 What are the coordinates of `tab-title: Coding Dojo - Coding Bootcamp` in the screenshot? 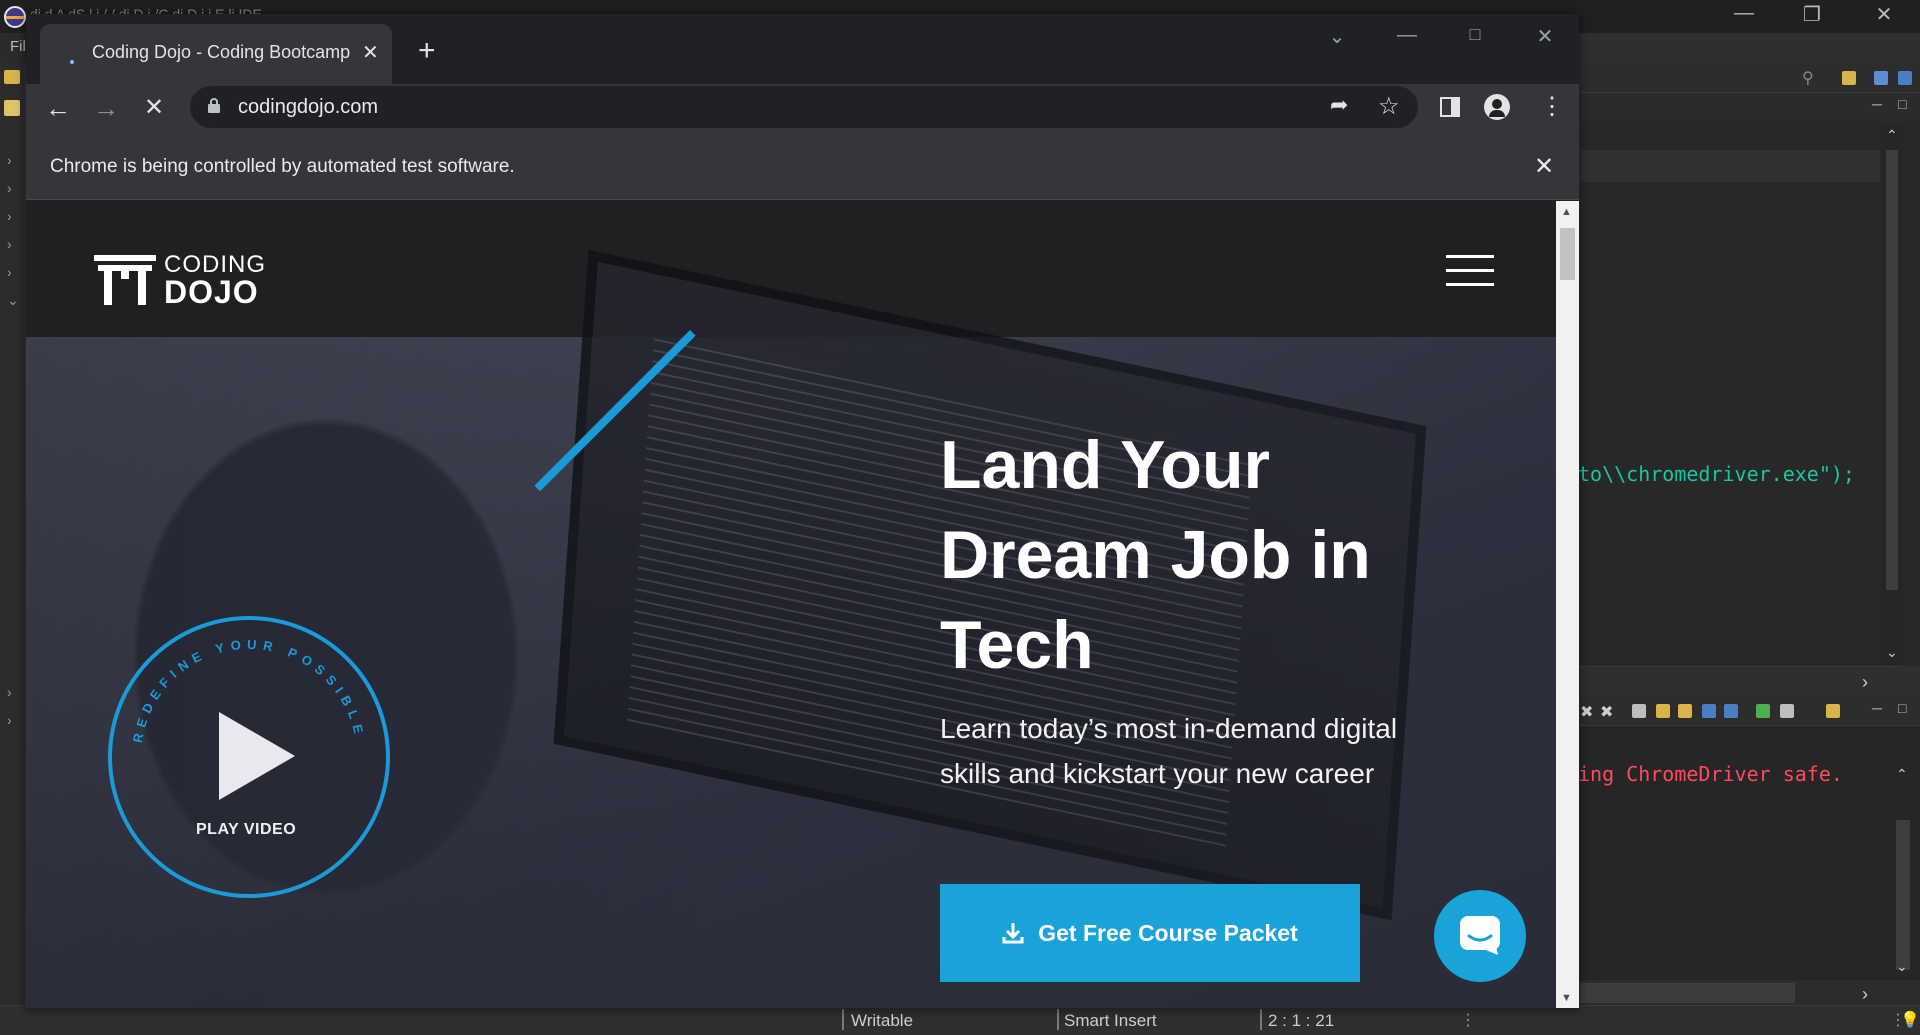 It's located at (221, 52).